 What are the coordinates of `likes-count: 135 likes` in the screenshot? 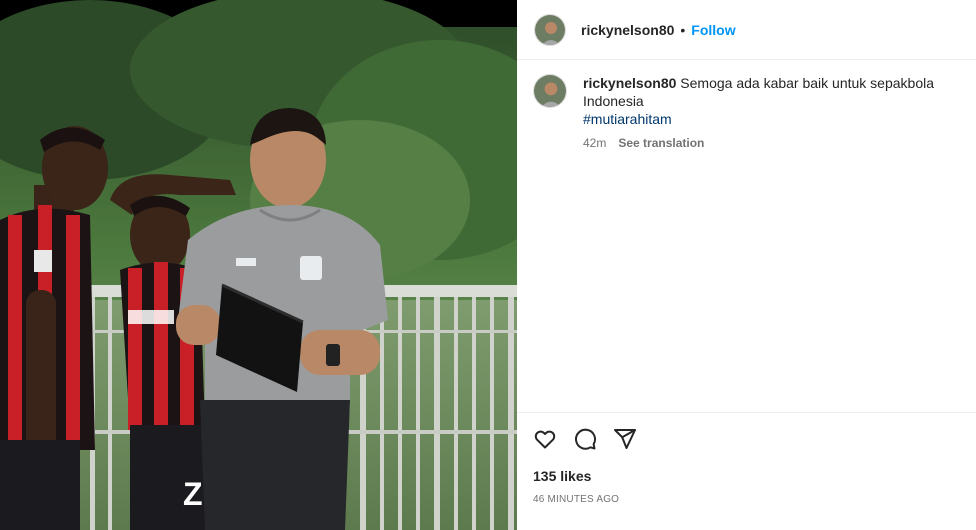 It's located at (562, 476).